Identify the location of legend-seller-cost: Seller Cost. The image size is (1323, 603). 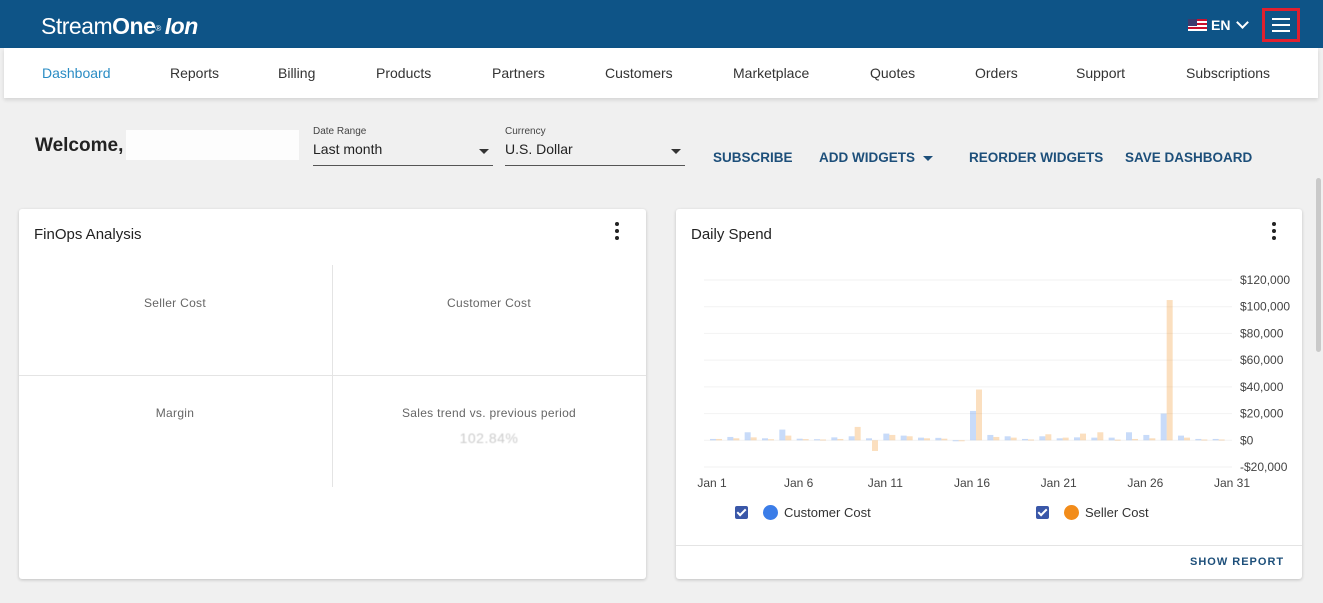
(1092, 512).